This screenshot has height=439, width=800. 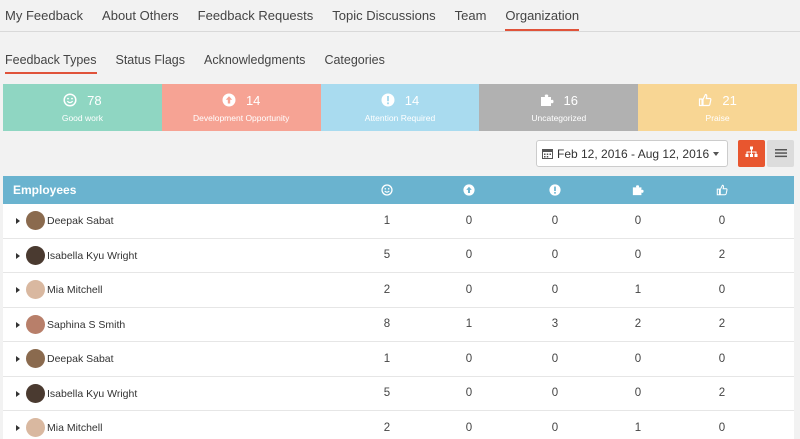 I want to click on card-count: 78, so click(x=94, y=100).